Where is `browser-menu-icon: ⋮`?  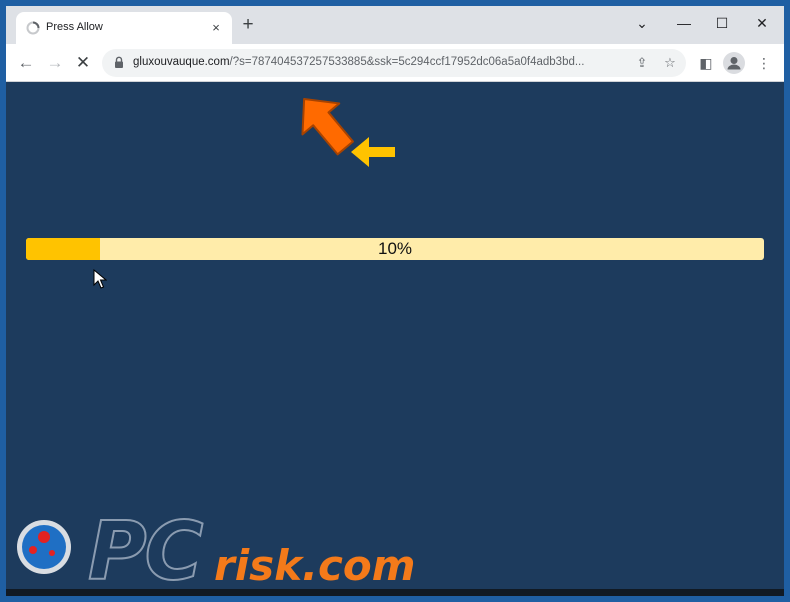
browser-menu-icon: ⋮ is located at coordinates (764, 63).